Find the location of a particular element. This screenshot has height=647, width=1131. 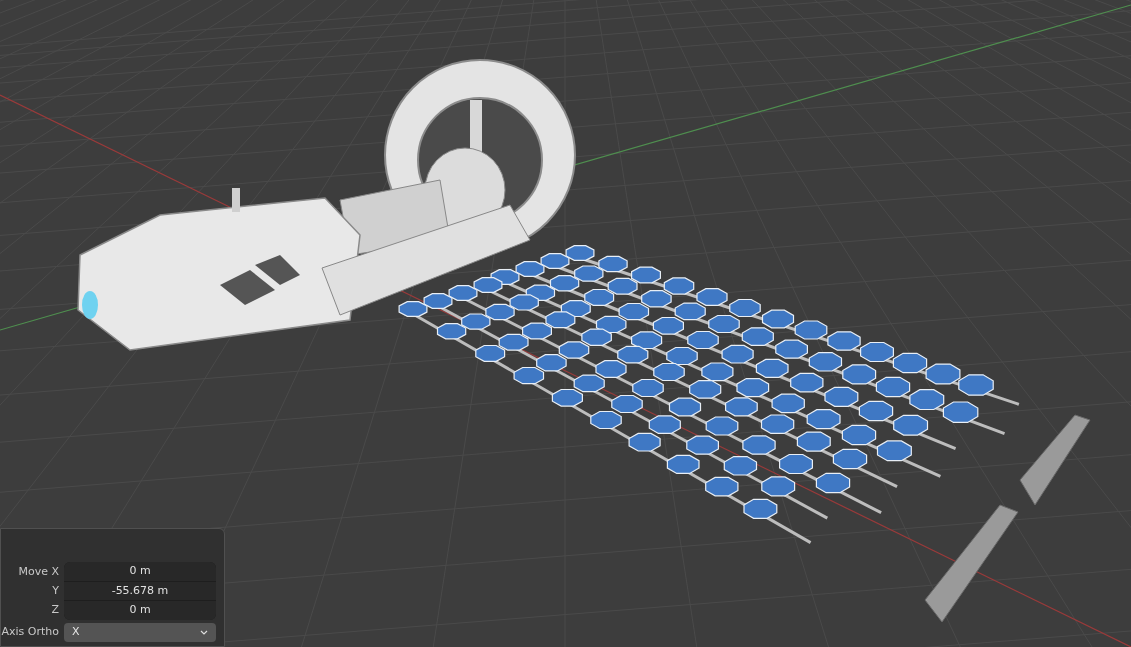

number-field: -55.678 m is located at coordinates (140, 590).